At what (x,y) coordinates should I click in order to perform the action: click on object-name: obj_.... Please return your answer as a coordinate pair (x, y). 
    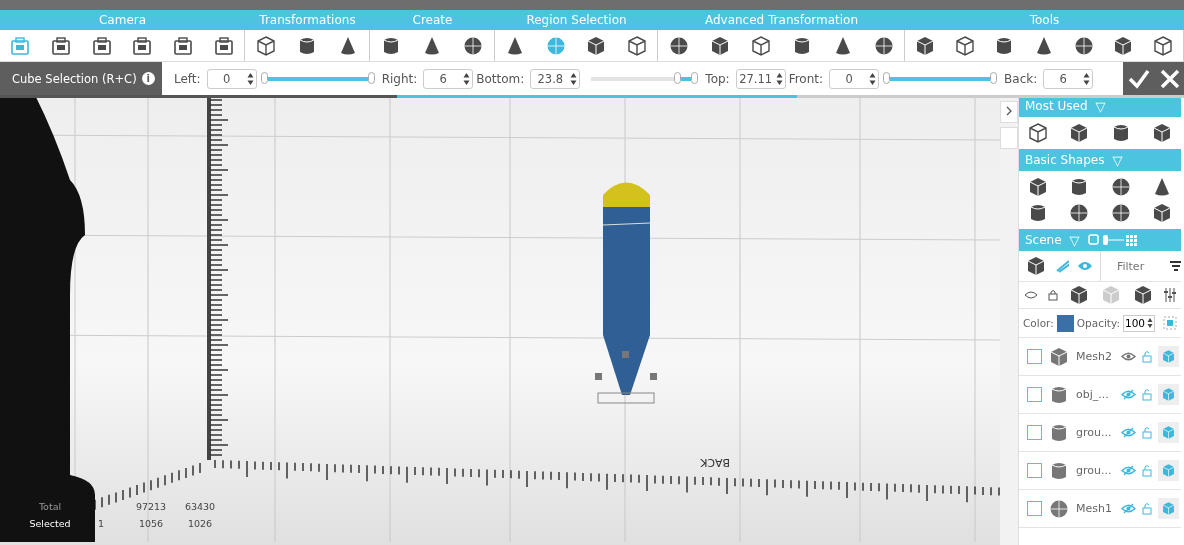
    Looking at the image, I should click on (1096, 394).